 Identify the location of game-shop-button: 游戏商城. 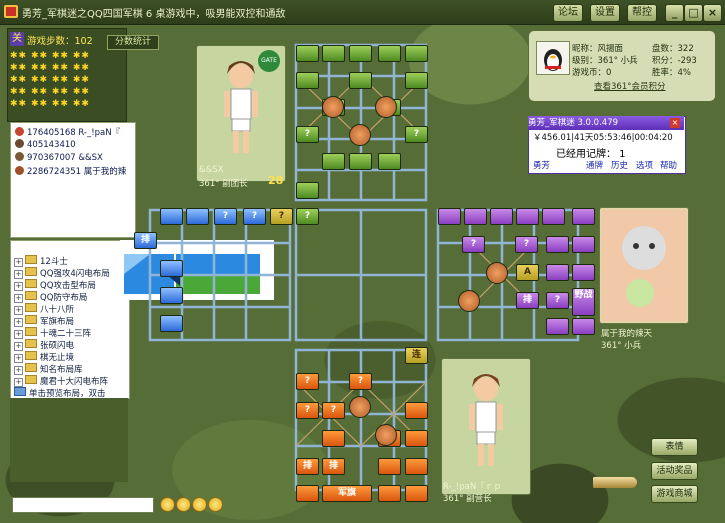
(674, 494).